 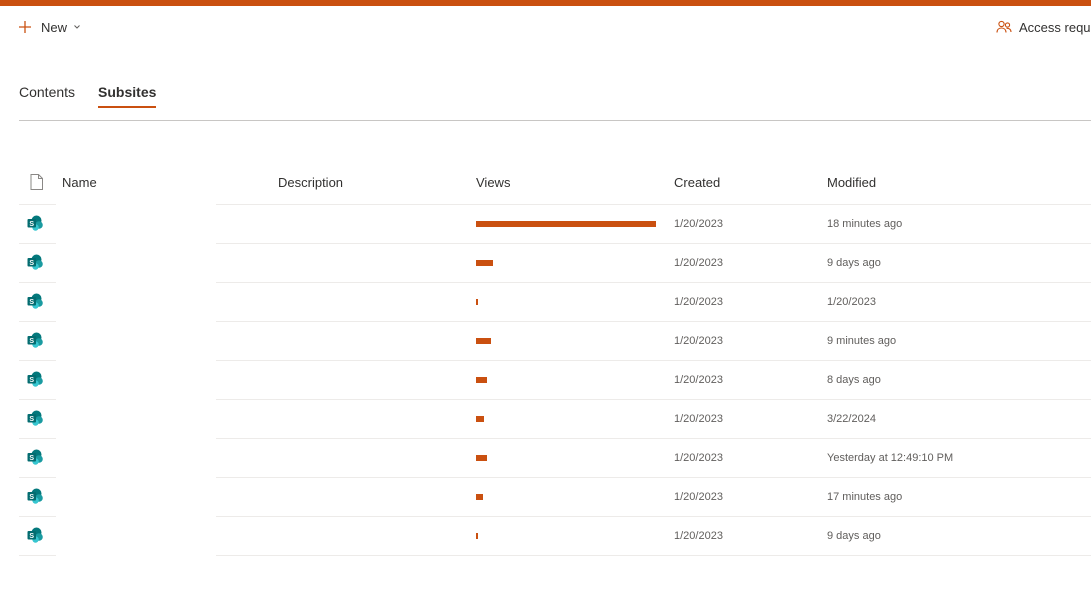 I want to click on modified-date: 18 minutes ago, so click(x=865, y=224).